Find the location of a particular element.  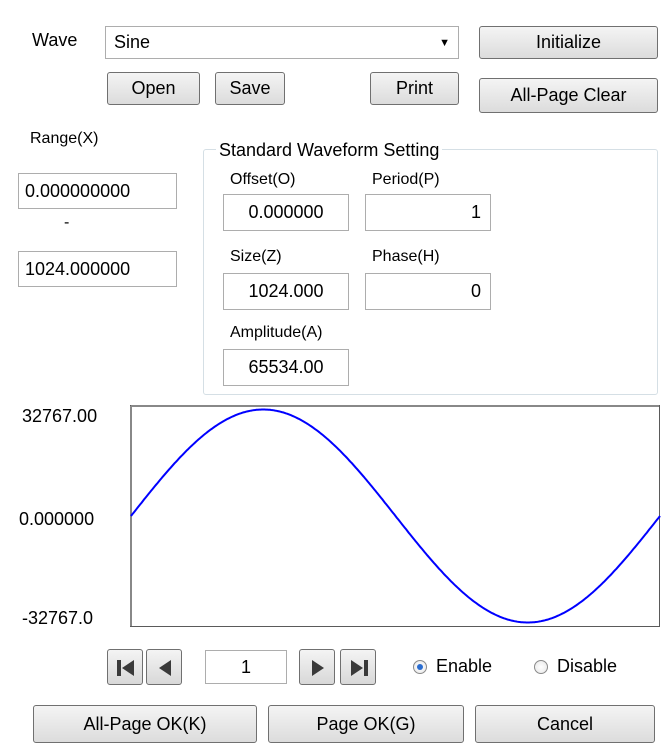

size-field: 1024.000 is located at coordinates (286, 291).